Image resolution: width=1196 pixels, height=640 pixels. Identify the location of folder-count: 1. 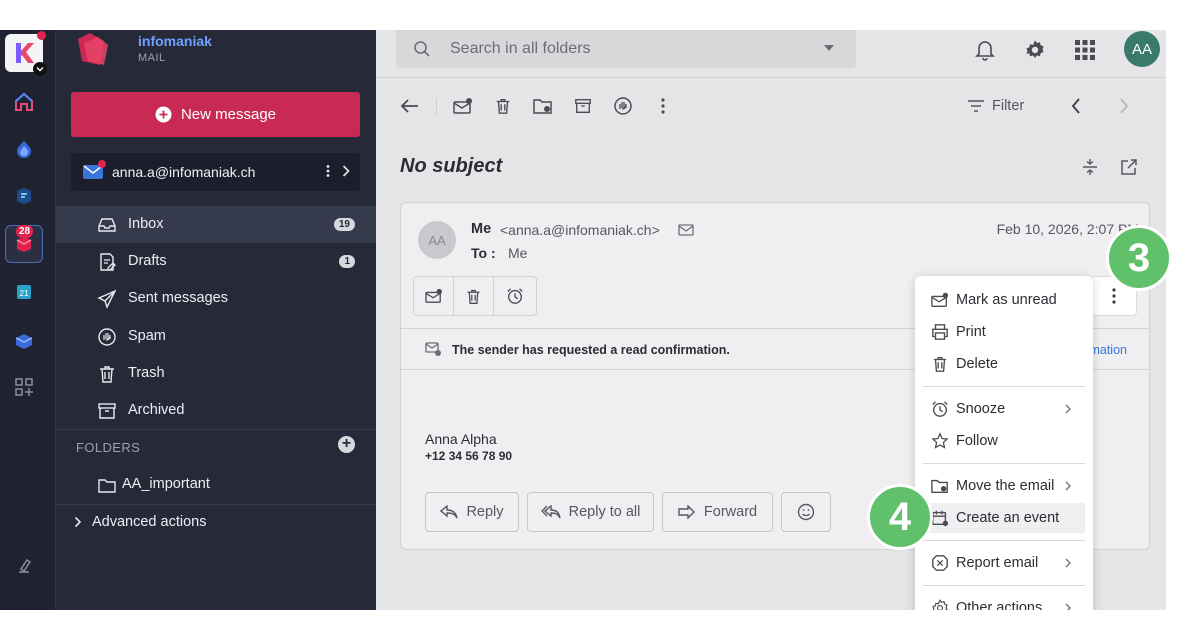
(347, 261).